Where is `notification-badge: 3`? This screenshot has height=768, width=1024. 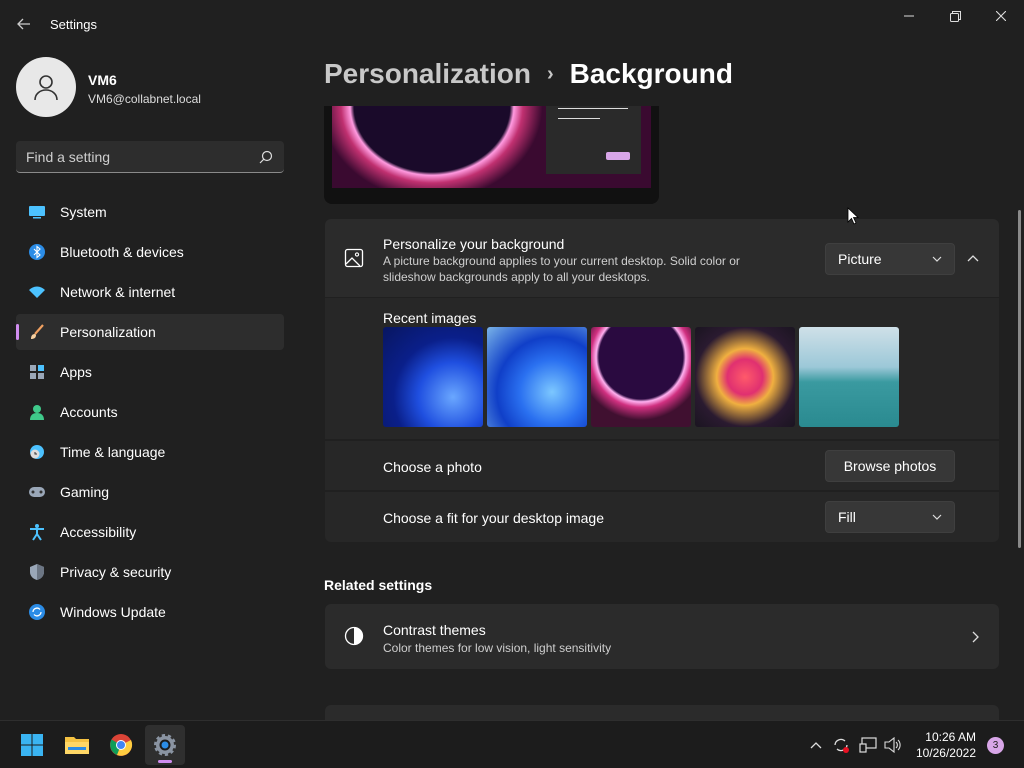
notification-badge: 3 is located at coordinates (995, 745).